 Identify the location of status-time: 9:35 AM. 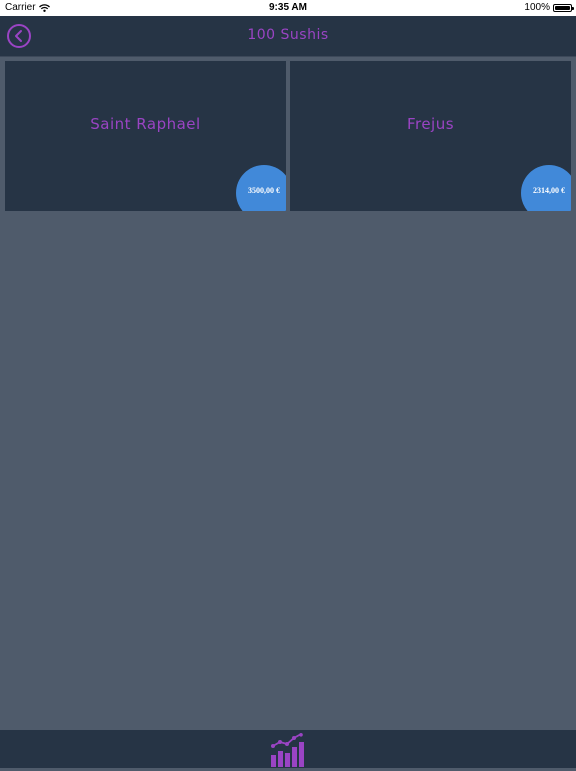
(288, 7).